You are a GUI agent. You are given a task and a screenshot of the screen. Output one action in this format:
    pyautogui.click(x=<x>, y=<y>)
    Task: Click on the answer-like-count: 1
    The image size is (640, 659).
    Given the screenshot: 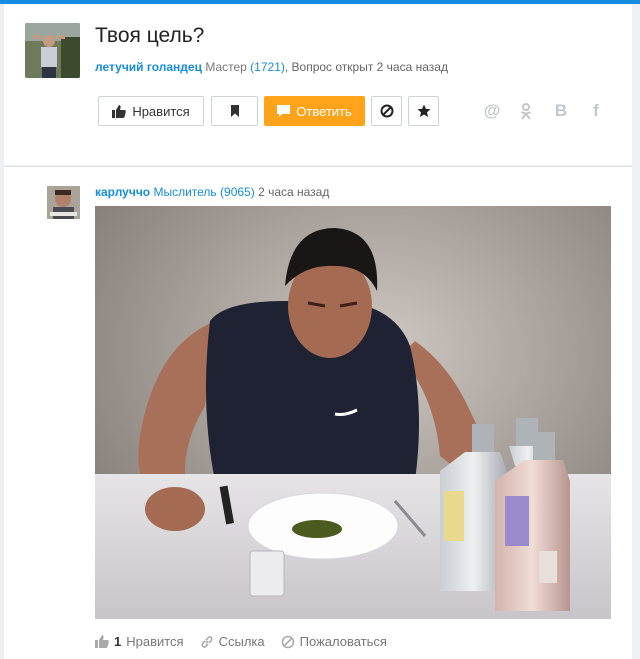 What is the action you would take?
    pyautogui.click(x=118, y=641)
    